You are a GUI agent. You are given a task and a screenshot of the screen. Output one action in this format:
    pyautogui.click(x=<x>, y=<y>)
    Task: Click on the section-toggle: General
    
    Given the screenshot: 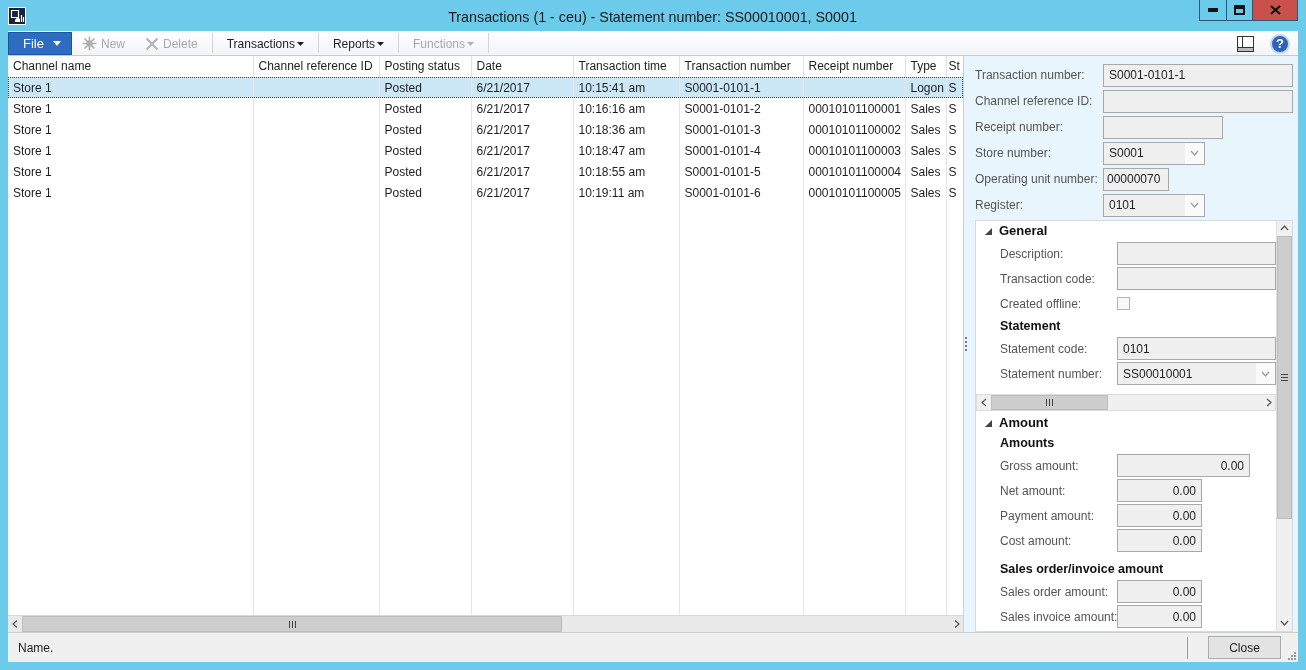 What is the action you would take?
    pyautogui.click(x=1126, y=231)
    